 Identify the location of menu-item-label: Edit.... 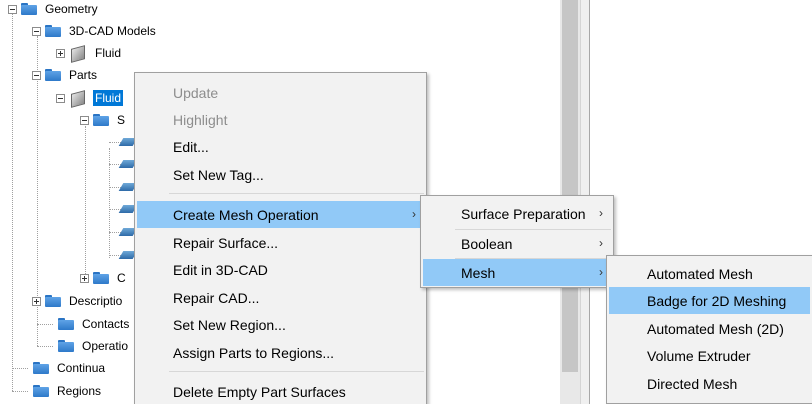
(191, 146).